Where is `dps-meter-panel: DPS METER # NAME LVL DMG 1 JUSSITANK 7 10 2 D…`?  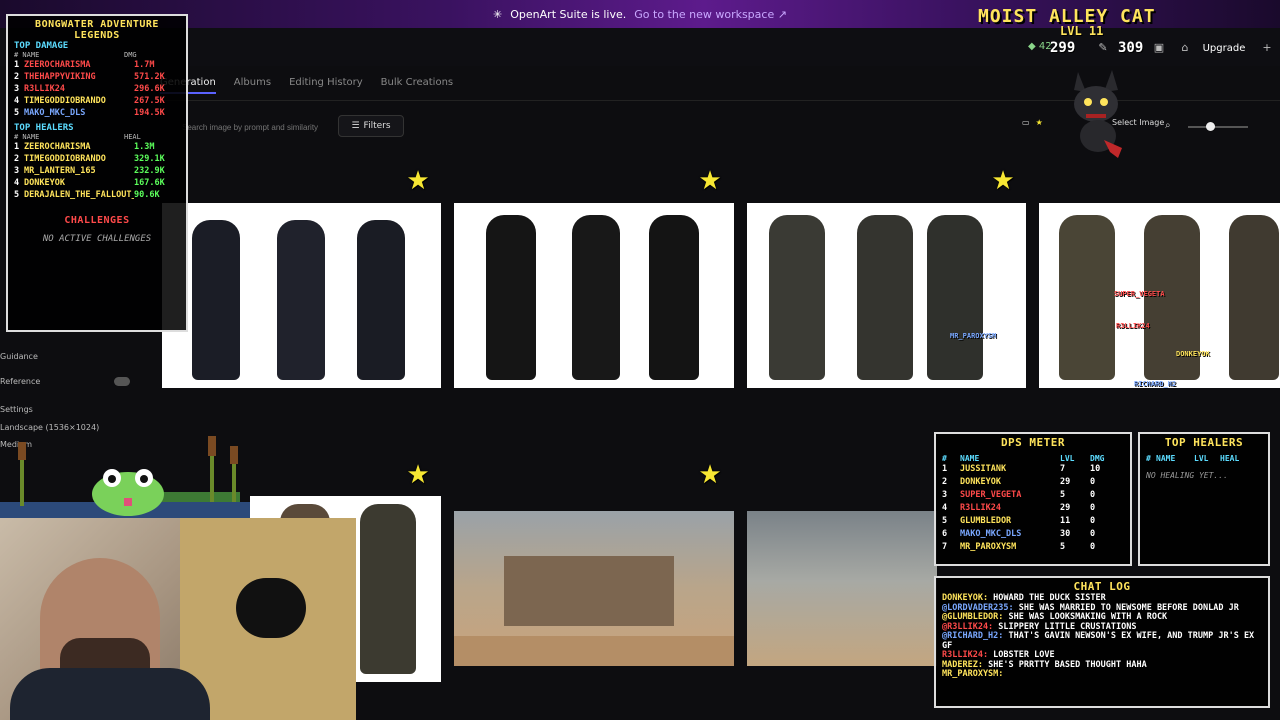
dps-meter-panel: DPS METER # NAME LVL DMG 1 JUSSITANK 7 10 2 D… is located at coordinates (1033, 499).